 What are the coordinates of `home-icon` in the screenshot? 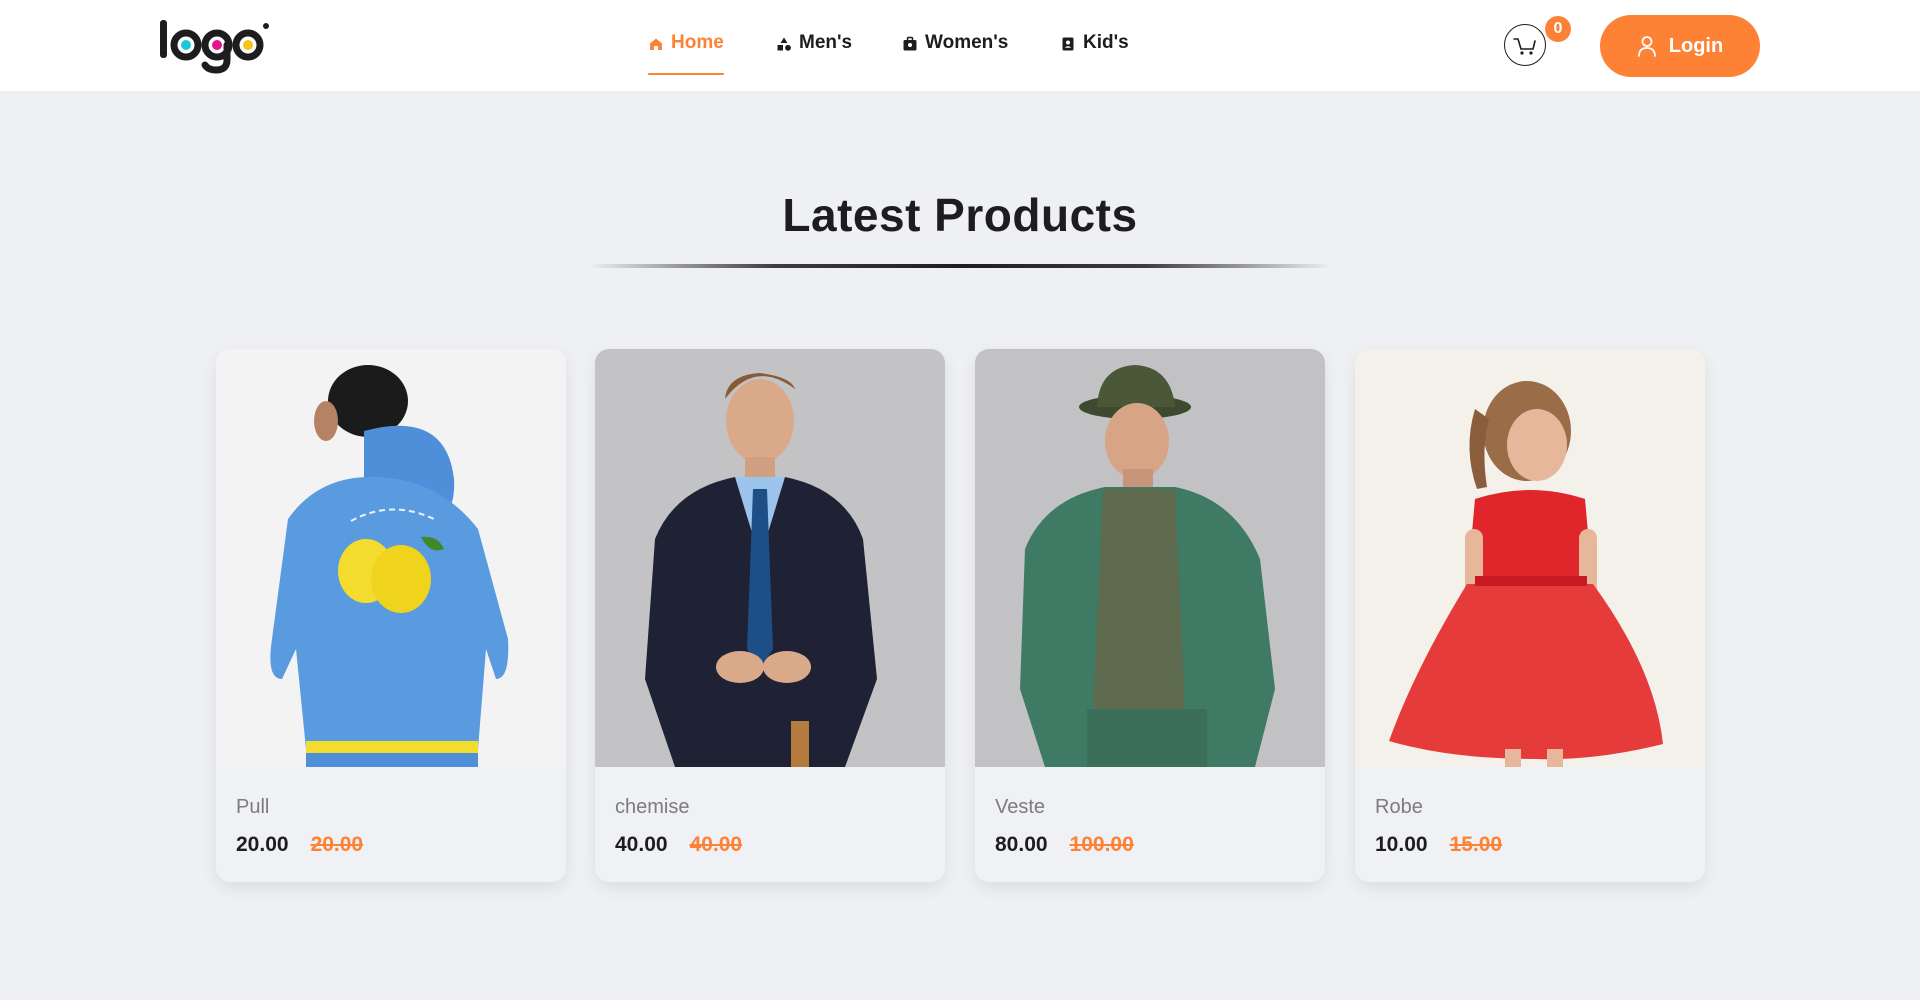 It's located at (656, 44).